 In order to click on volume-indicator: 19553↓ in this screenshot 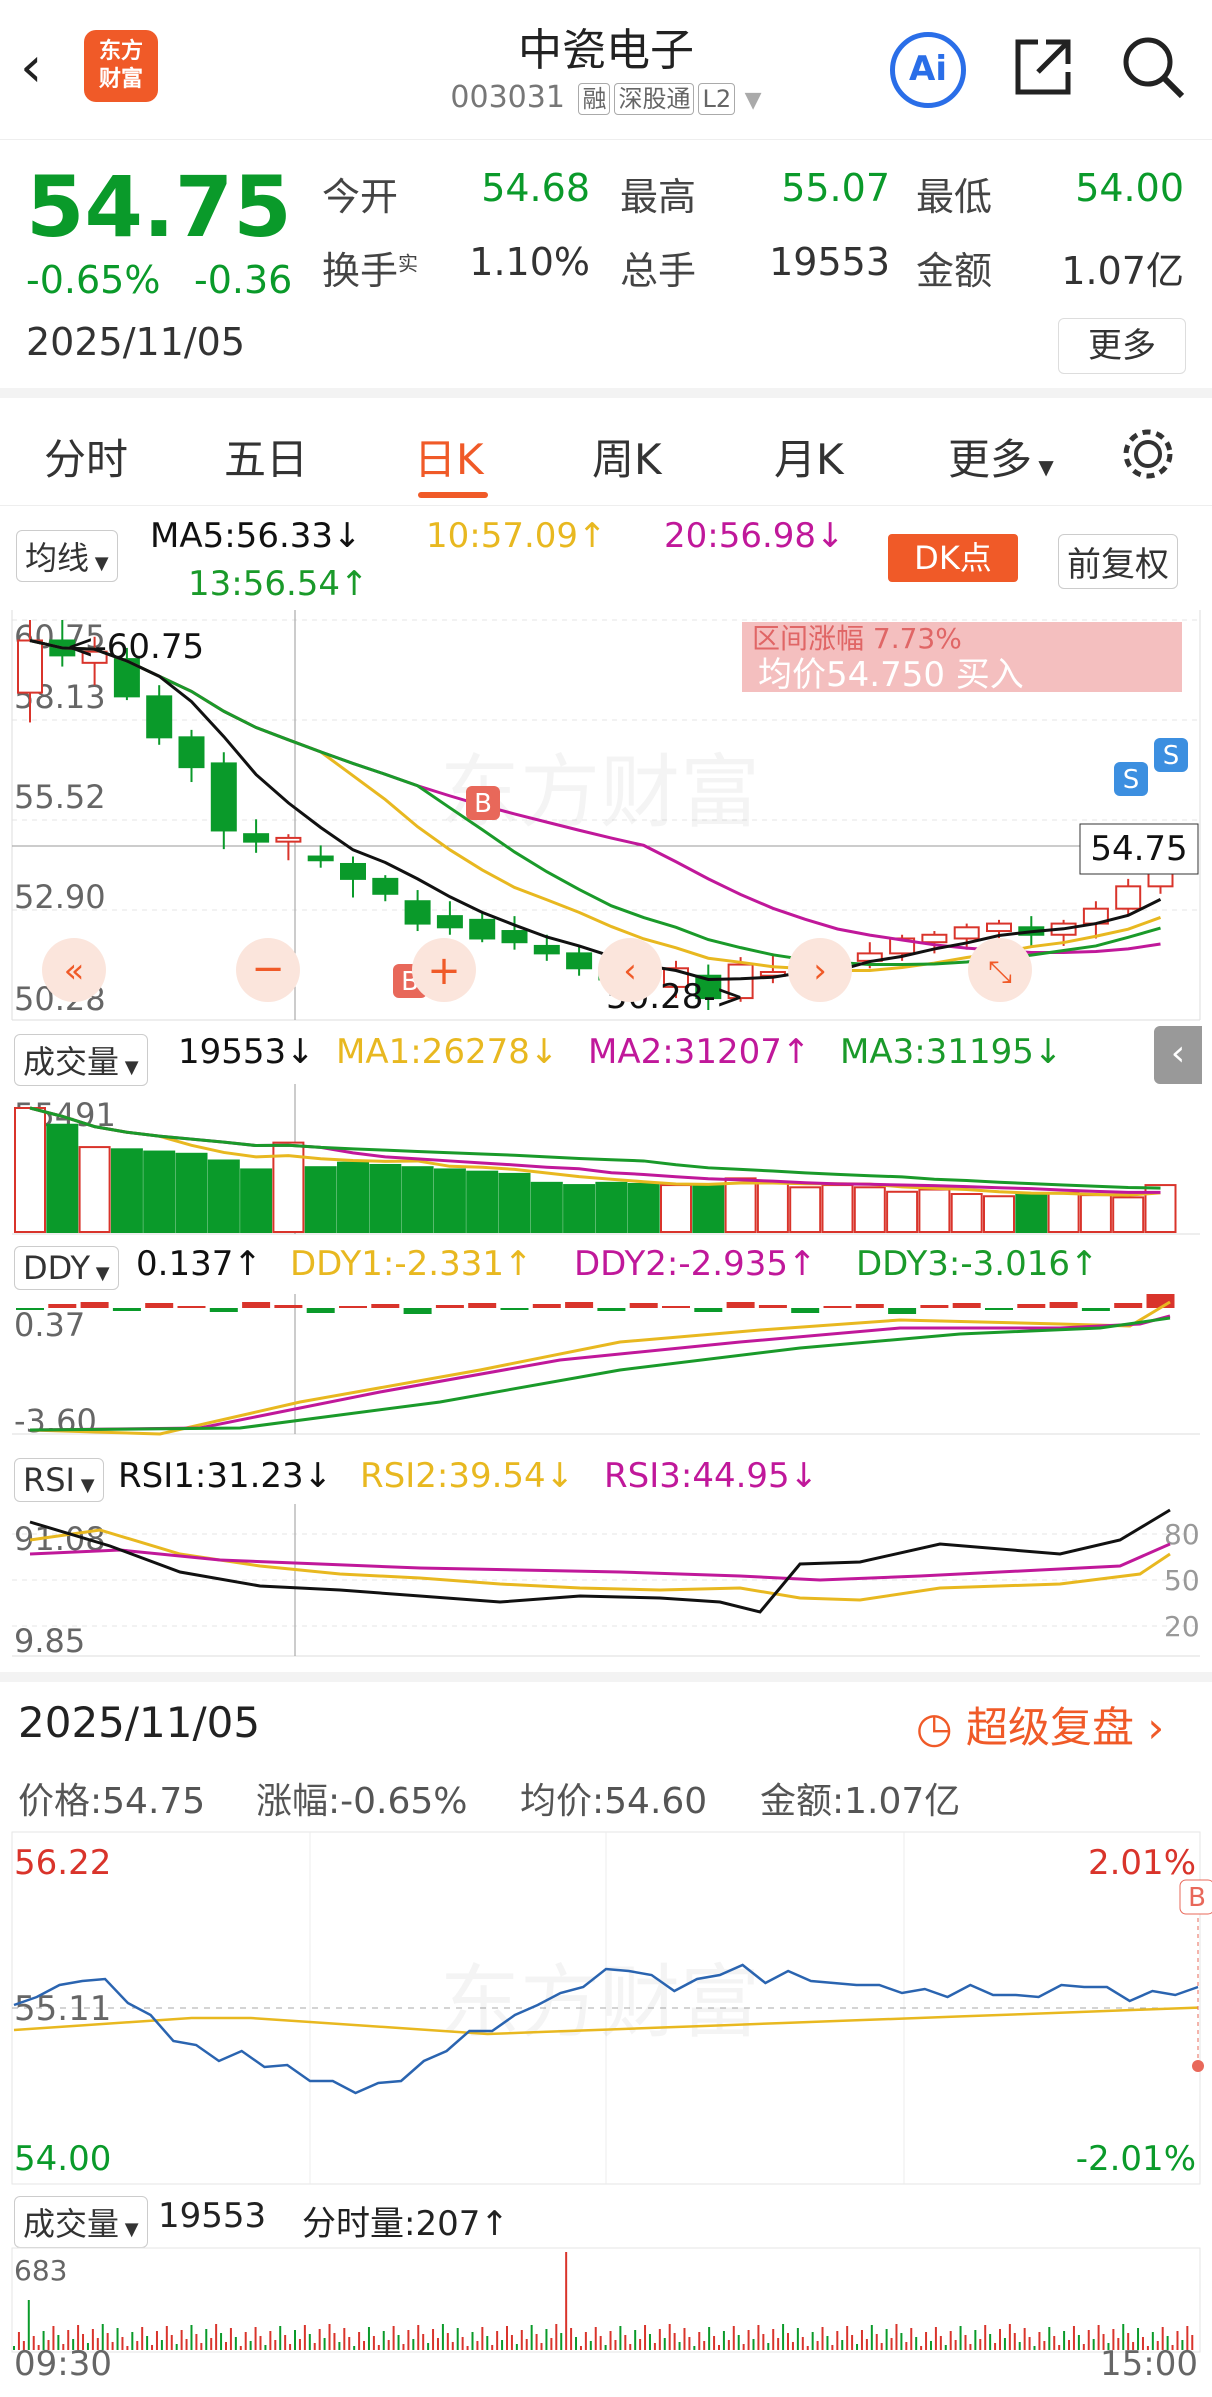, I will do `click(246, 1052)`.